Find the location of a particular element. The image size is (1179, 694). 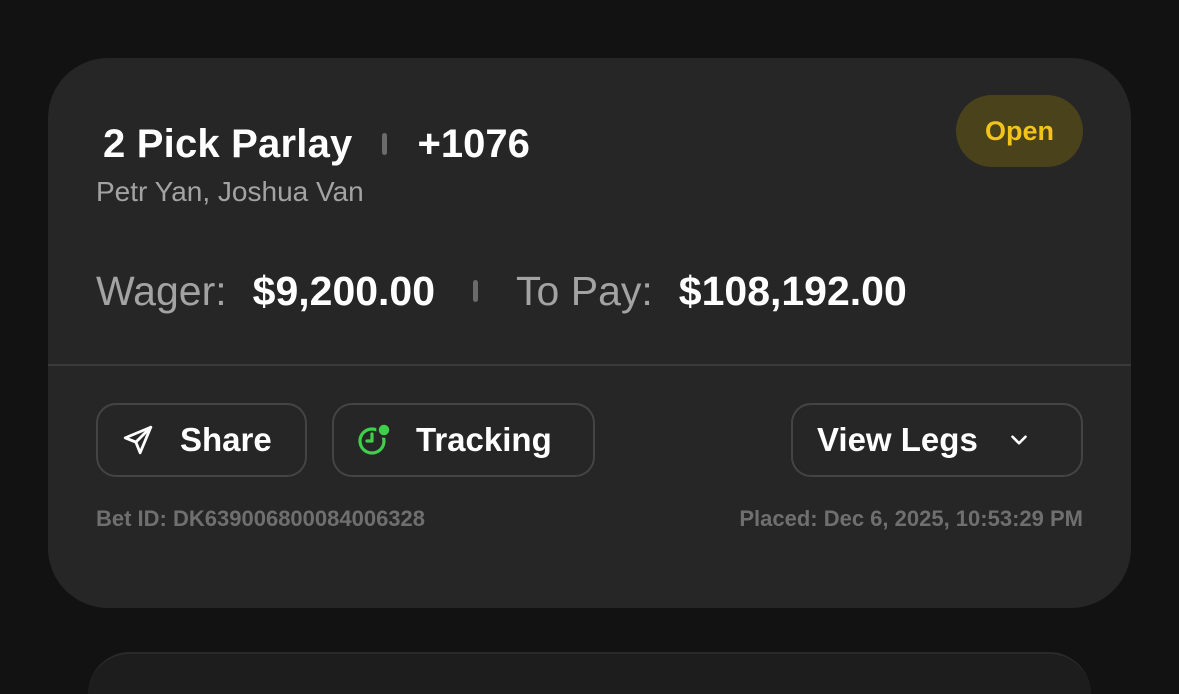

view-legs-label: View Legs is located at coordinates (897, 439).